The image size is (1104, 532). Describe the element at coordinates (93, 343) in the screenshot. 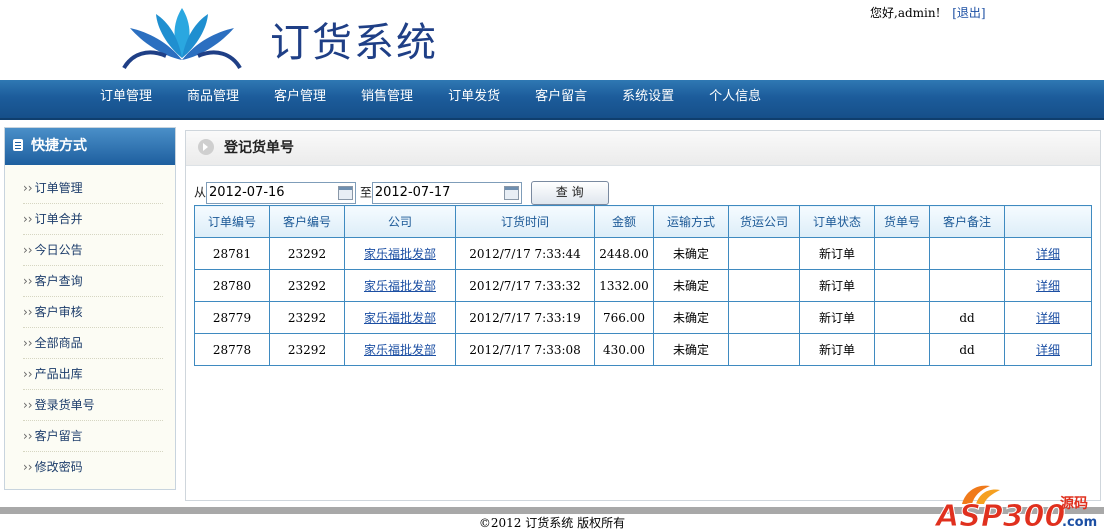

I see `sidebar-item-all-products: ›› 全部商品` at that location.